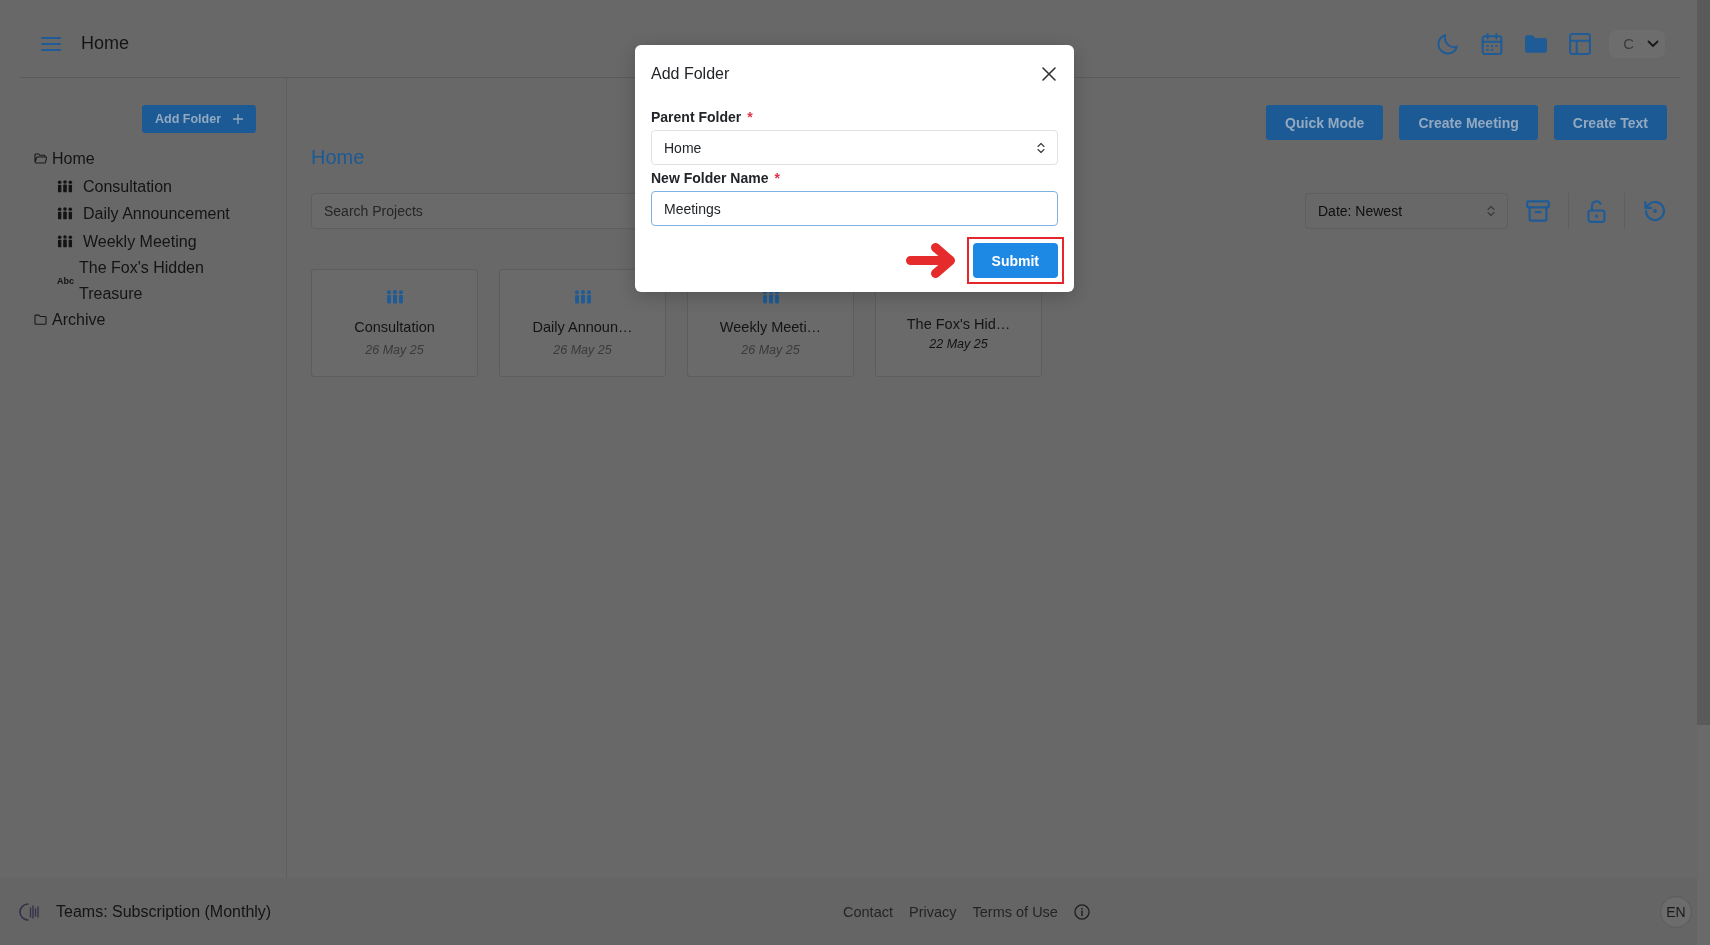 This screenshot has width=1710, height=945. I want to click on tree-item: Weekly Meeting, so click(156, 241).